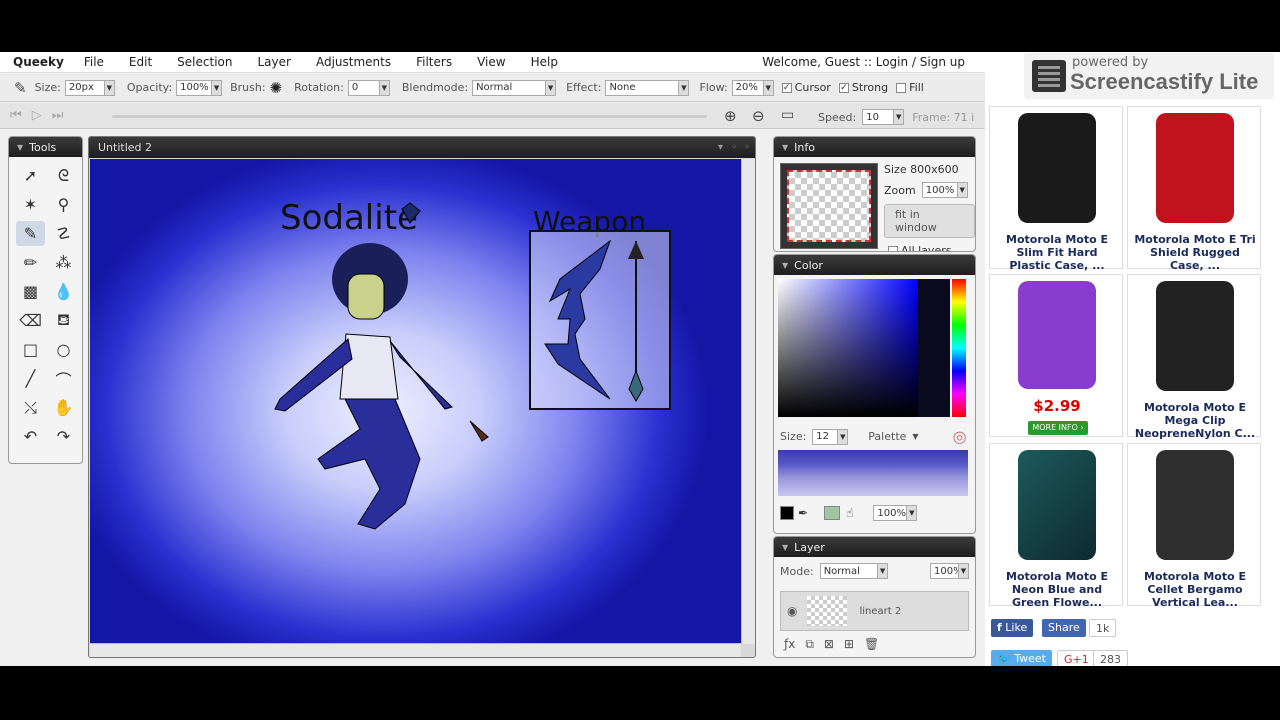  Describe the element at coordinates (204, 62) in the screenshot. I see `menu-selection: Selection` at that location.